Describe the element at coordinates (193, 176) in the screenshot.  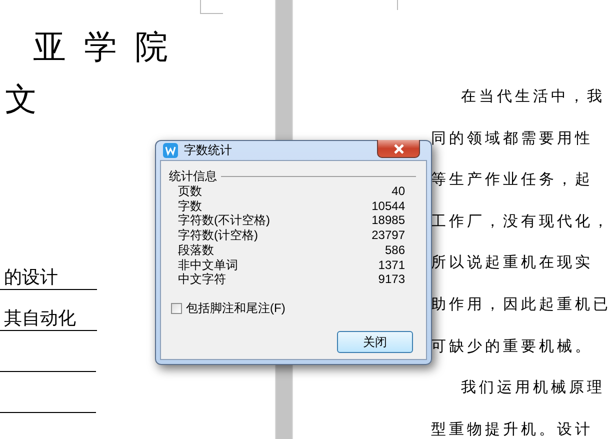
I see `group-title: 统计信息` at that location.